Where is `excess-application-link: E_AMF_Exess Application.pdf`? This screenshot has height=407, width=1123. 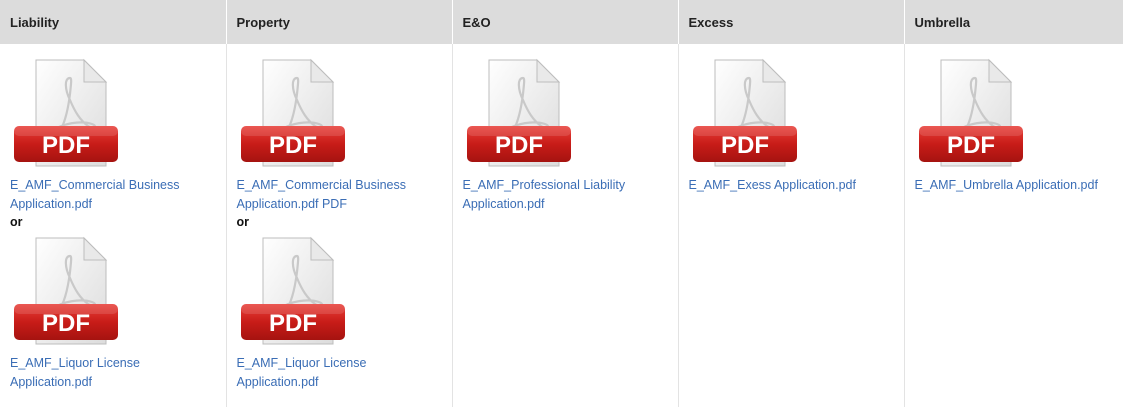 excess-application-link: E_AMF_Exess Application.pdf is located at coordinates (793, 185).